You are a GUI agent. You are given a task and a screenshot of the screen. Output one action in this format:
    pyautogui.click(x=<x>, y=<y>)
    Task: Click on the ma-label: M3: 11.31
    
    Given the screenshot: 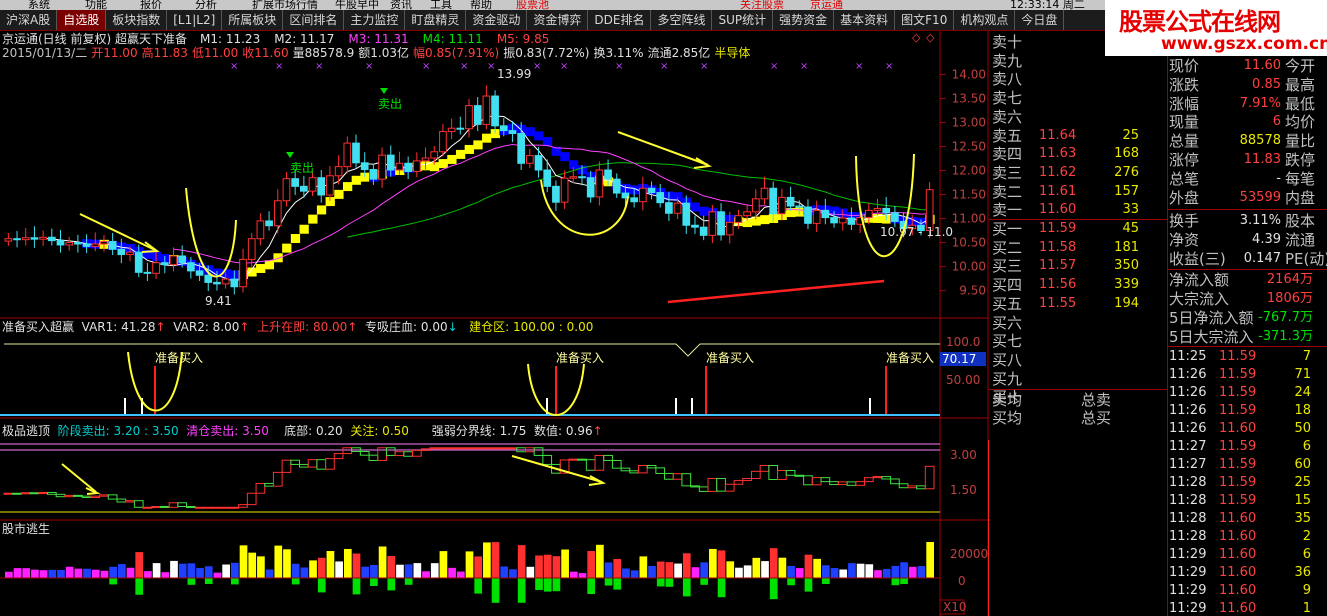 What is the action you would take?
    pyautogui.click(x=378, y=39)
    